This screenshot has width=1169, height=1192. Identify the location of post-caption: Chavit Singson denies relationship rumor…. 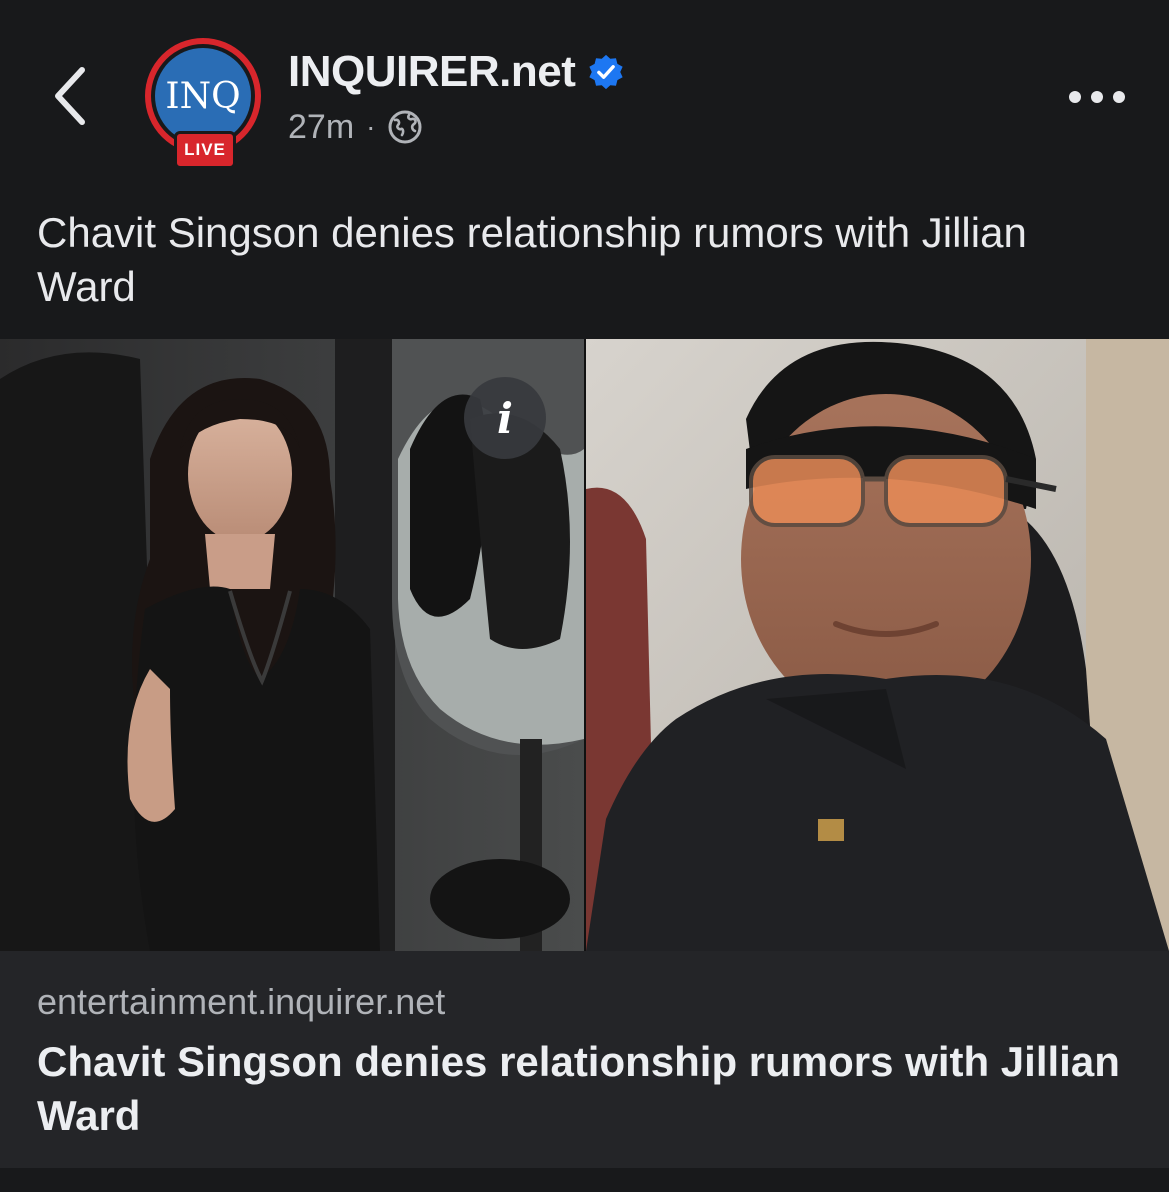
(532, 259).